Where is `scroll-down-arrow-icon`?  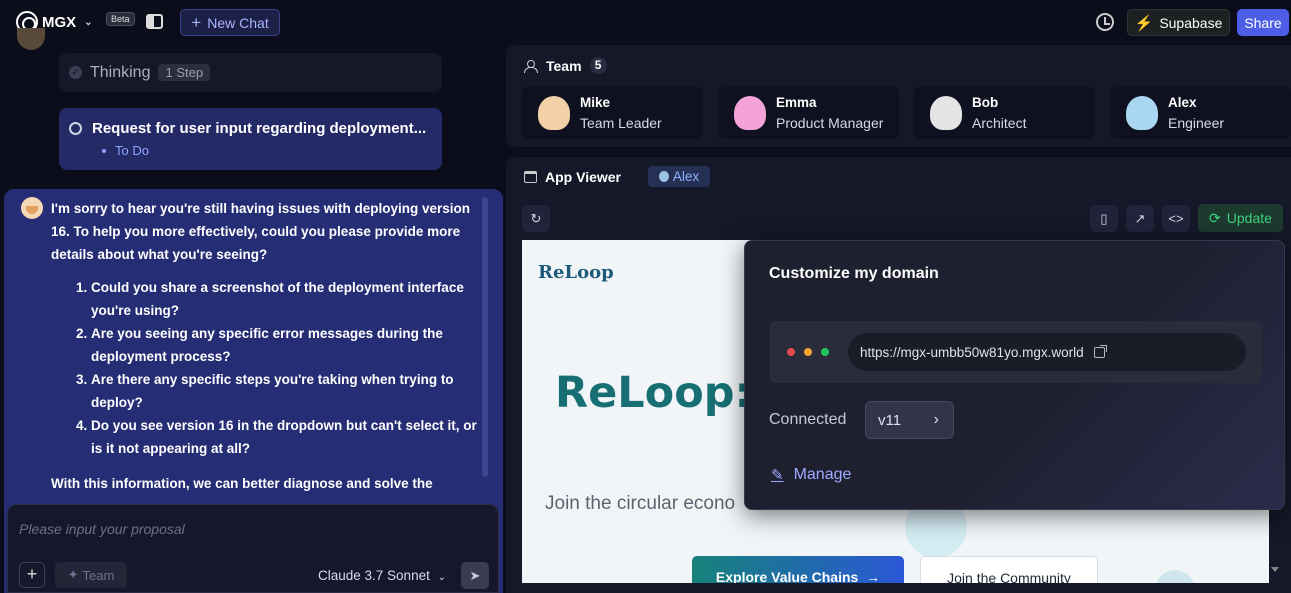 scroll-down-arrow-icon is located at coordinates (1275, 569).